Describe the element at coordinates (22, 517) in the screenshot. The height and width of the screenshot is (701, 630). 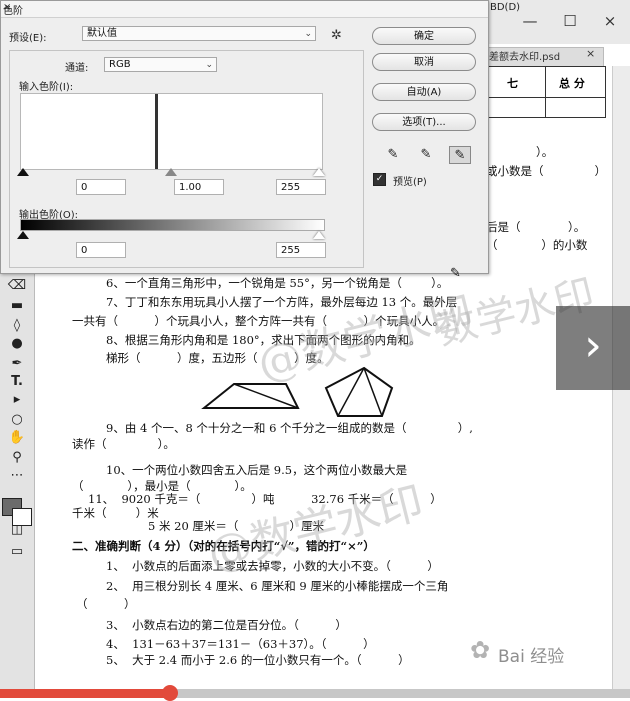
I see `background-color-swatch` at that location.